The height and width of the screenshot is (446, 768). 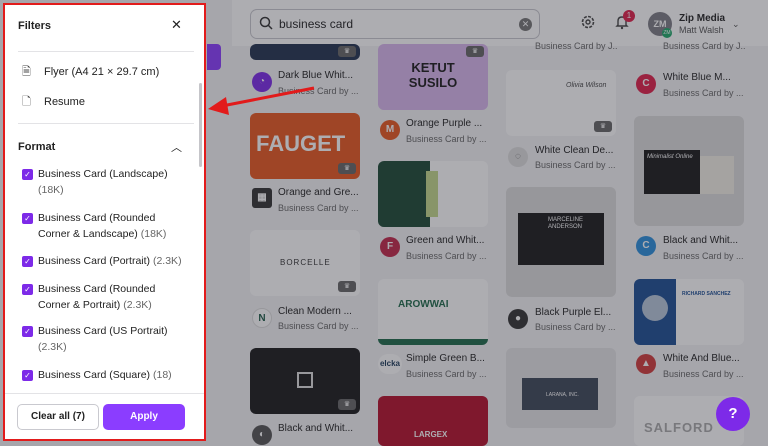 I want to click on card-text: MARCELINE ANDERSON, so click(x=566, y=223).